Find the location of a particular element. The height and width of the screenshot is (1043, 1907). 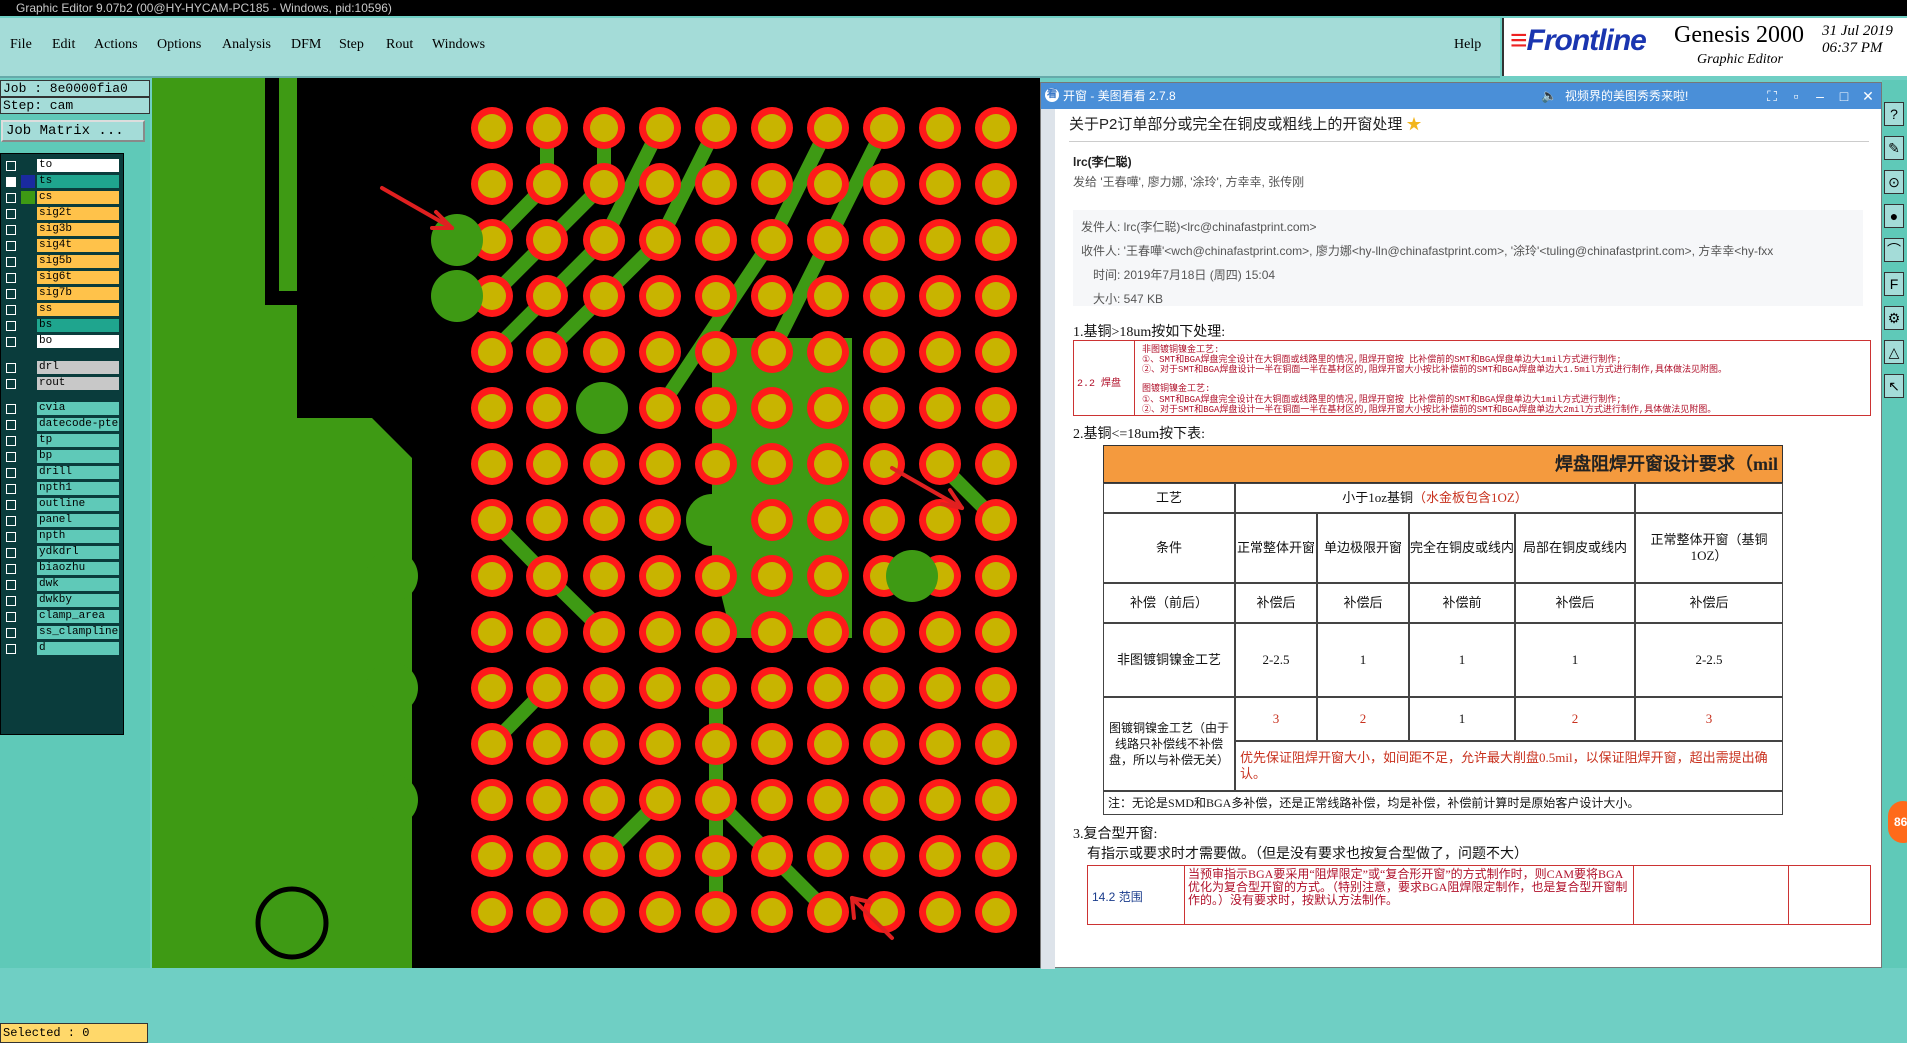

layer-row: drl is located at coordinates (62, 367).